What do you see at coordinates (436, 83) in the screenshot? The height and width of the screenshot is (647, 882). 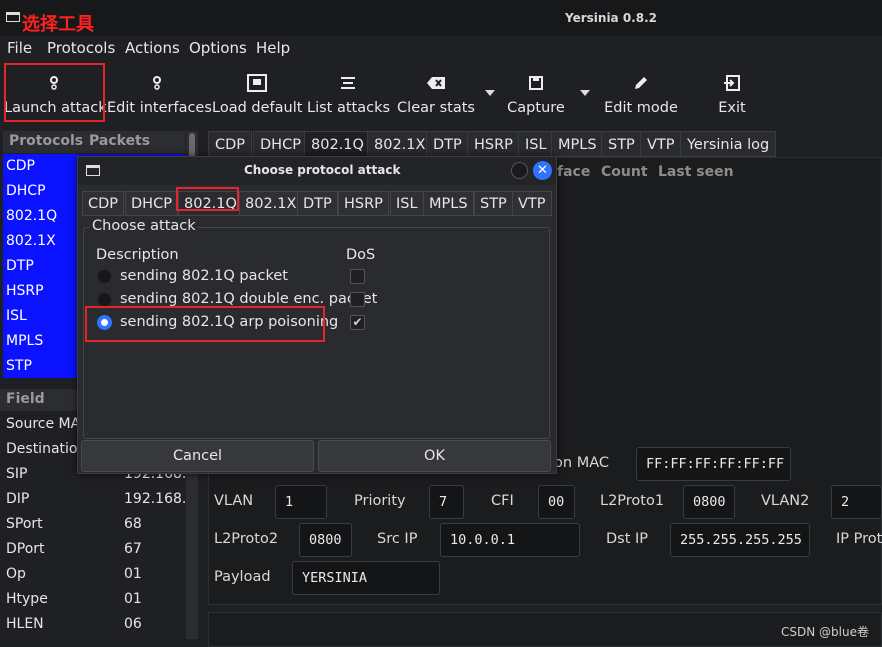 I see `backspace-icon` at bounding box center [436, 83].